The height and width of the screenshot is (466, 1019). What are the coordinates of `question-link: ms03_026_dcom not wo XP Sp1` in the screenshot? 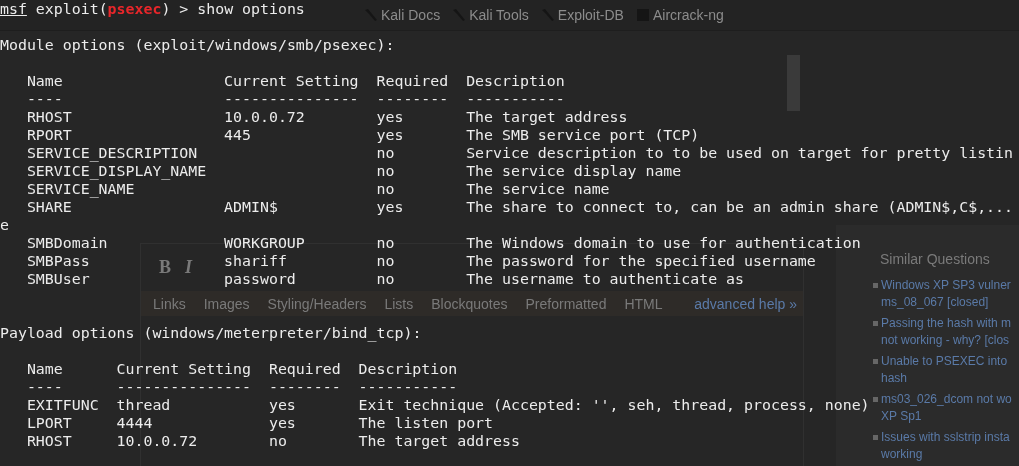 It's located at (950, 408).